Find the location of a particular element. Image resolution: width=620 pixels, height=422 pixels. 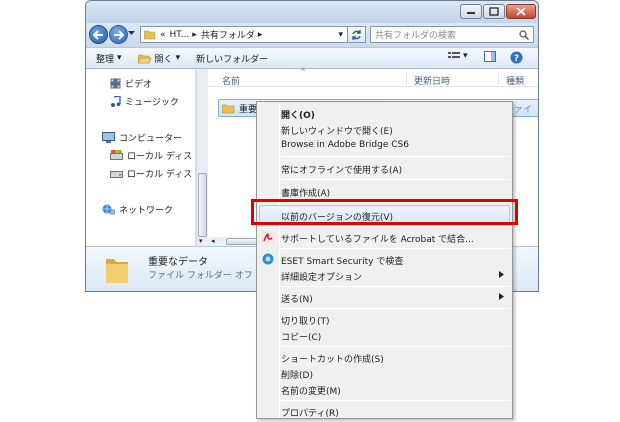

open-button: 開く ▾ is located at coordinates (158, 58).